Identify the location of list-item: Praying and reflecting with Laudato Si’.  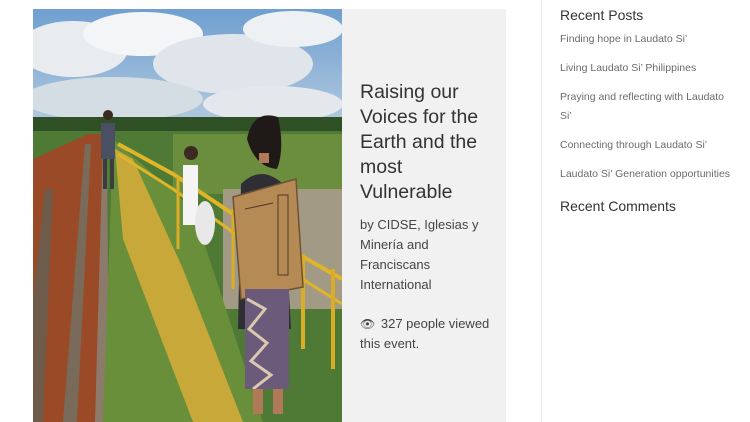
(649, 107).